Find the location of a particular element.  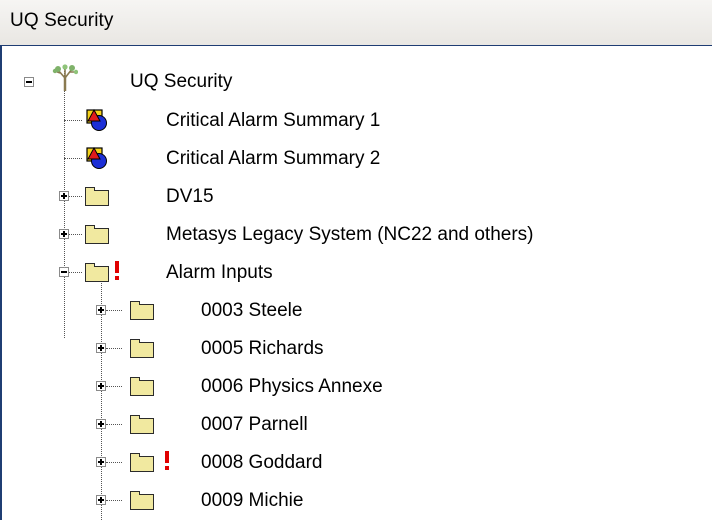

tree-item-0005-richards: 0005 Richards is located at coordinates (262, 349).